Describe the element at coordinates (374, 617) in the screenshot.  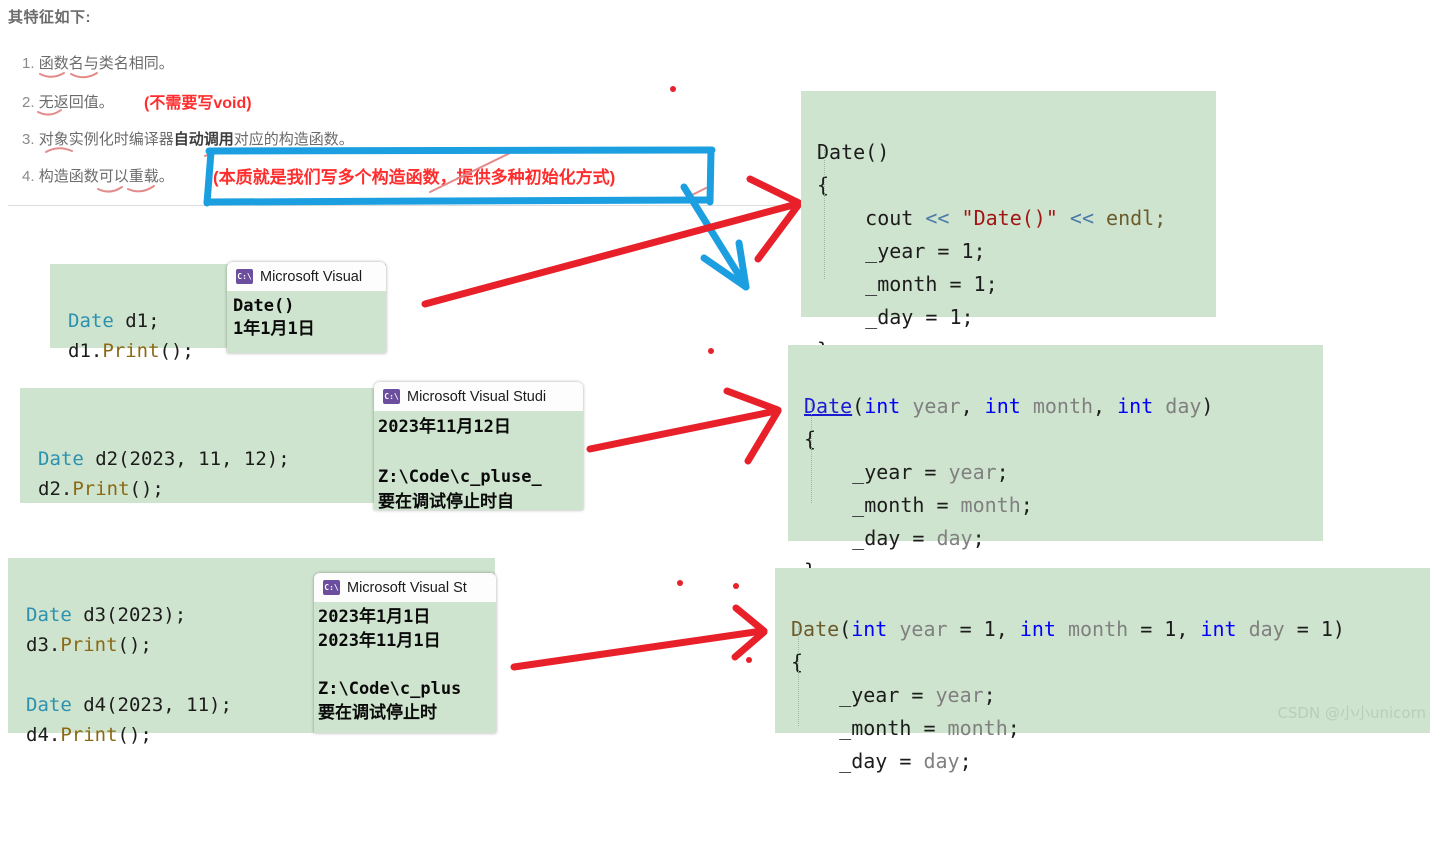
I see `console-line-3-1: 2023年1月1日` at that location.